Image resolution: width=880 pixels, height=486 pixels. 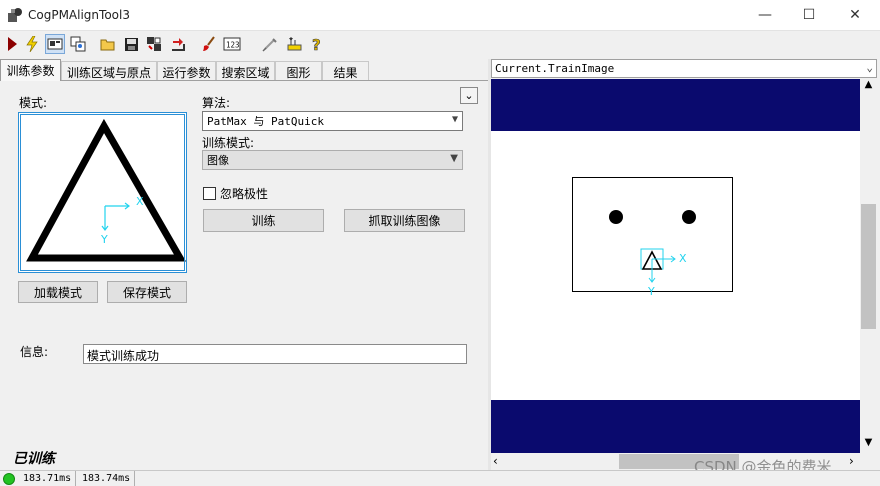 I want to click on title-bar: CogPMAlignTool3 — ☐ ✕, so click(x=440, y=15).